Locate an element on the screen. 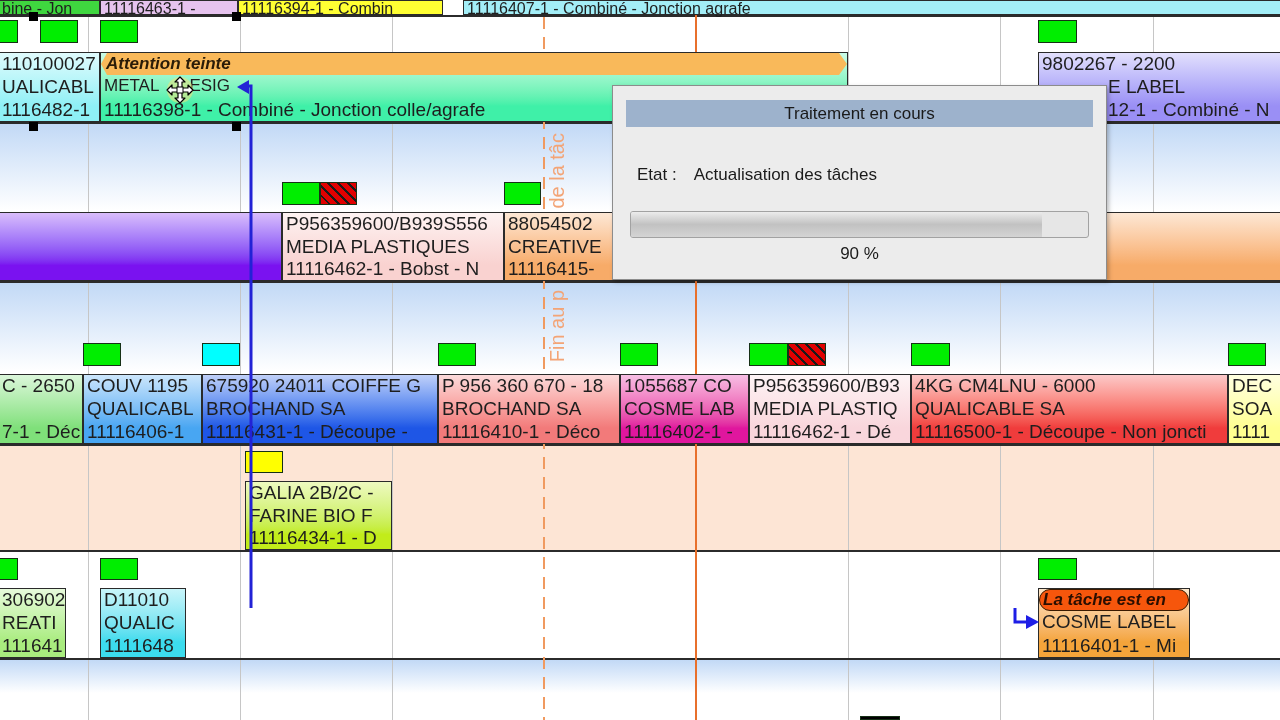  task-block: P956359600/B939S556 MEDIA PLASTIQUES 11116462-1 - Bobst - N is located at coordinates (393, 246).